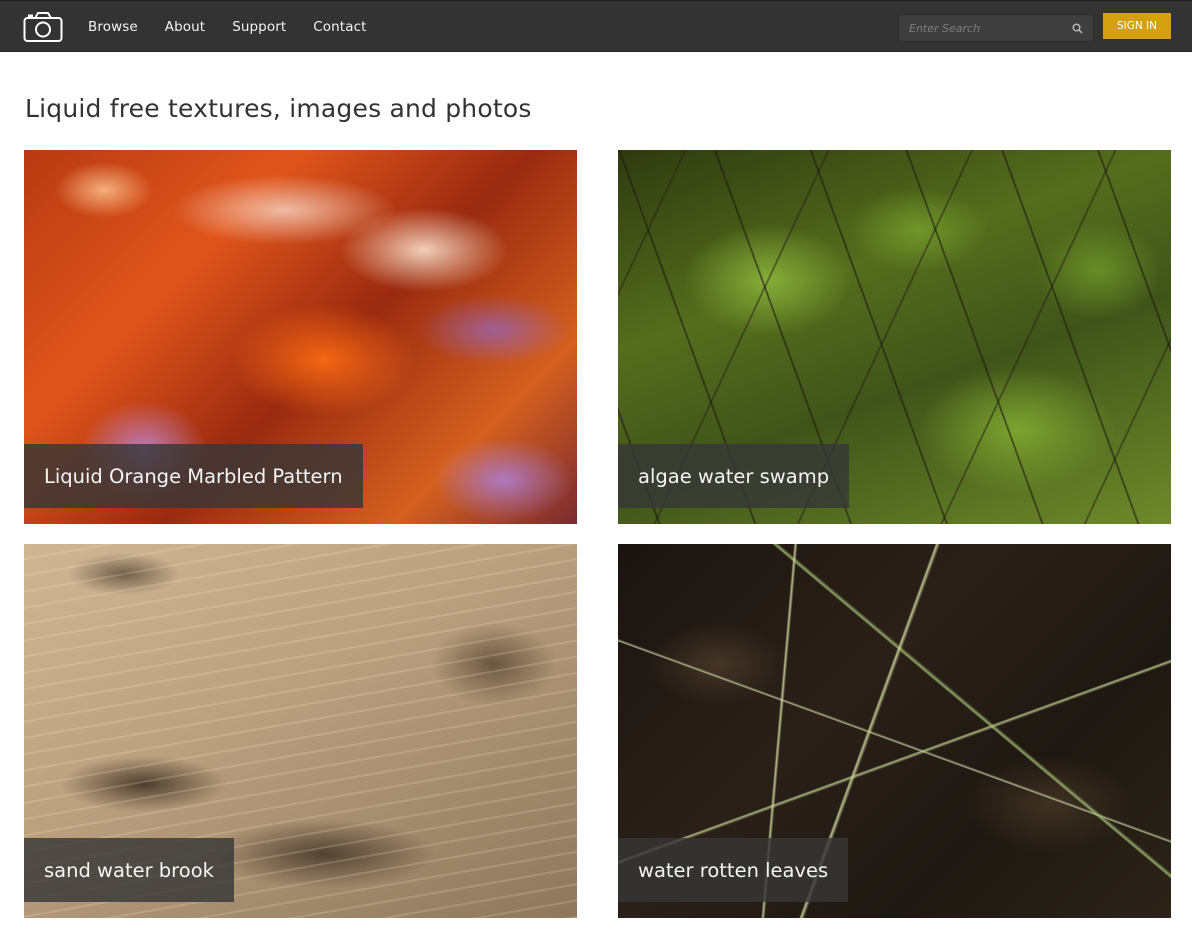 Image resolution: width=1192 pixels, height=929 pixels. I want to click on search-box, so click(996, 28).